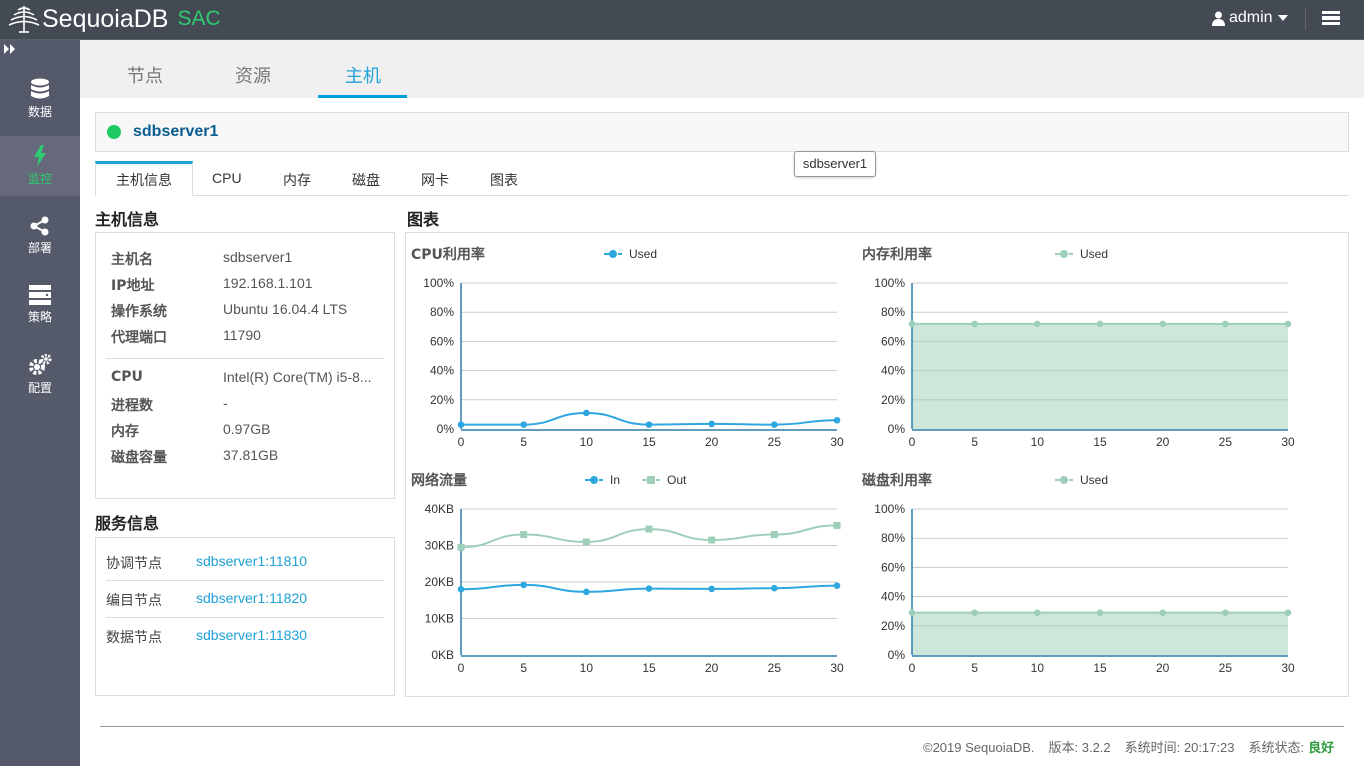 This screenshot has height=766, width=1364. What do you see at coordinates (439, 619) in the screenshot?
I see `chart-y-tick-label: 10KB` at bounding box center [439, 619].